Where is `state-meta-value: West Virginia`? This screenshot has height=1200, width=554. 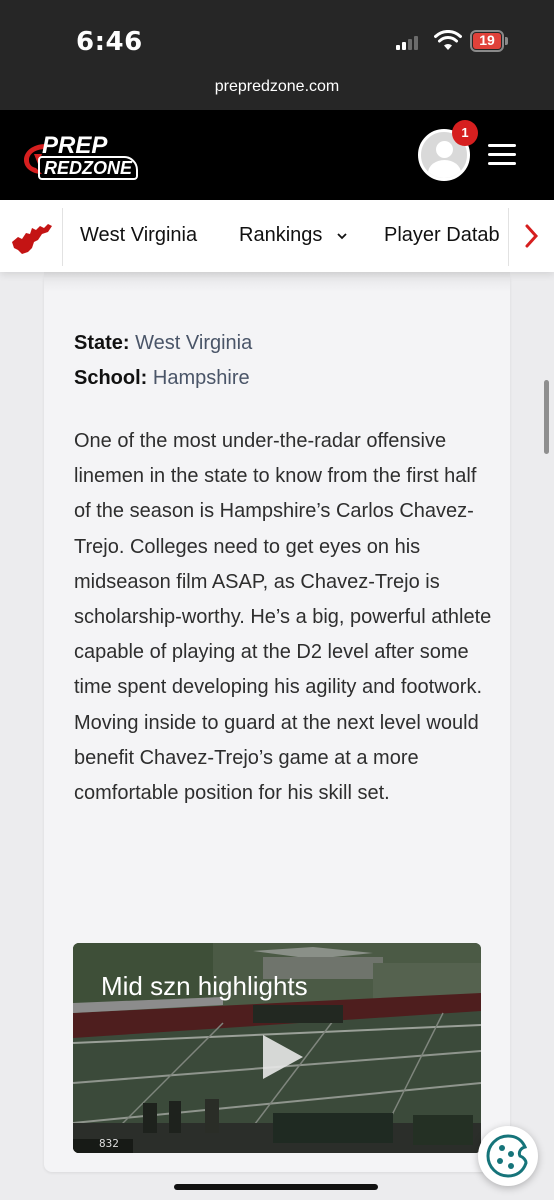
state-meta-value: West Virginia is located at coordinates (193, 343).